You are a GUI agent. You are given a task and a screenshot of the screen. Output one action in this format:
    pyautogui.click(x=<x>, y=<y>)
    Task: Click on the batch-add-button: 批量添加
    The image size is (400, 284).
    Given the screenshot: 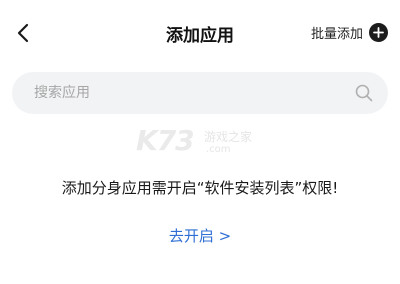 What is the action you would take?
    pyautogui.click(x=349, y=32)
    